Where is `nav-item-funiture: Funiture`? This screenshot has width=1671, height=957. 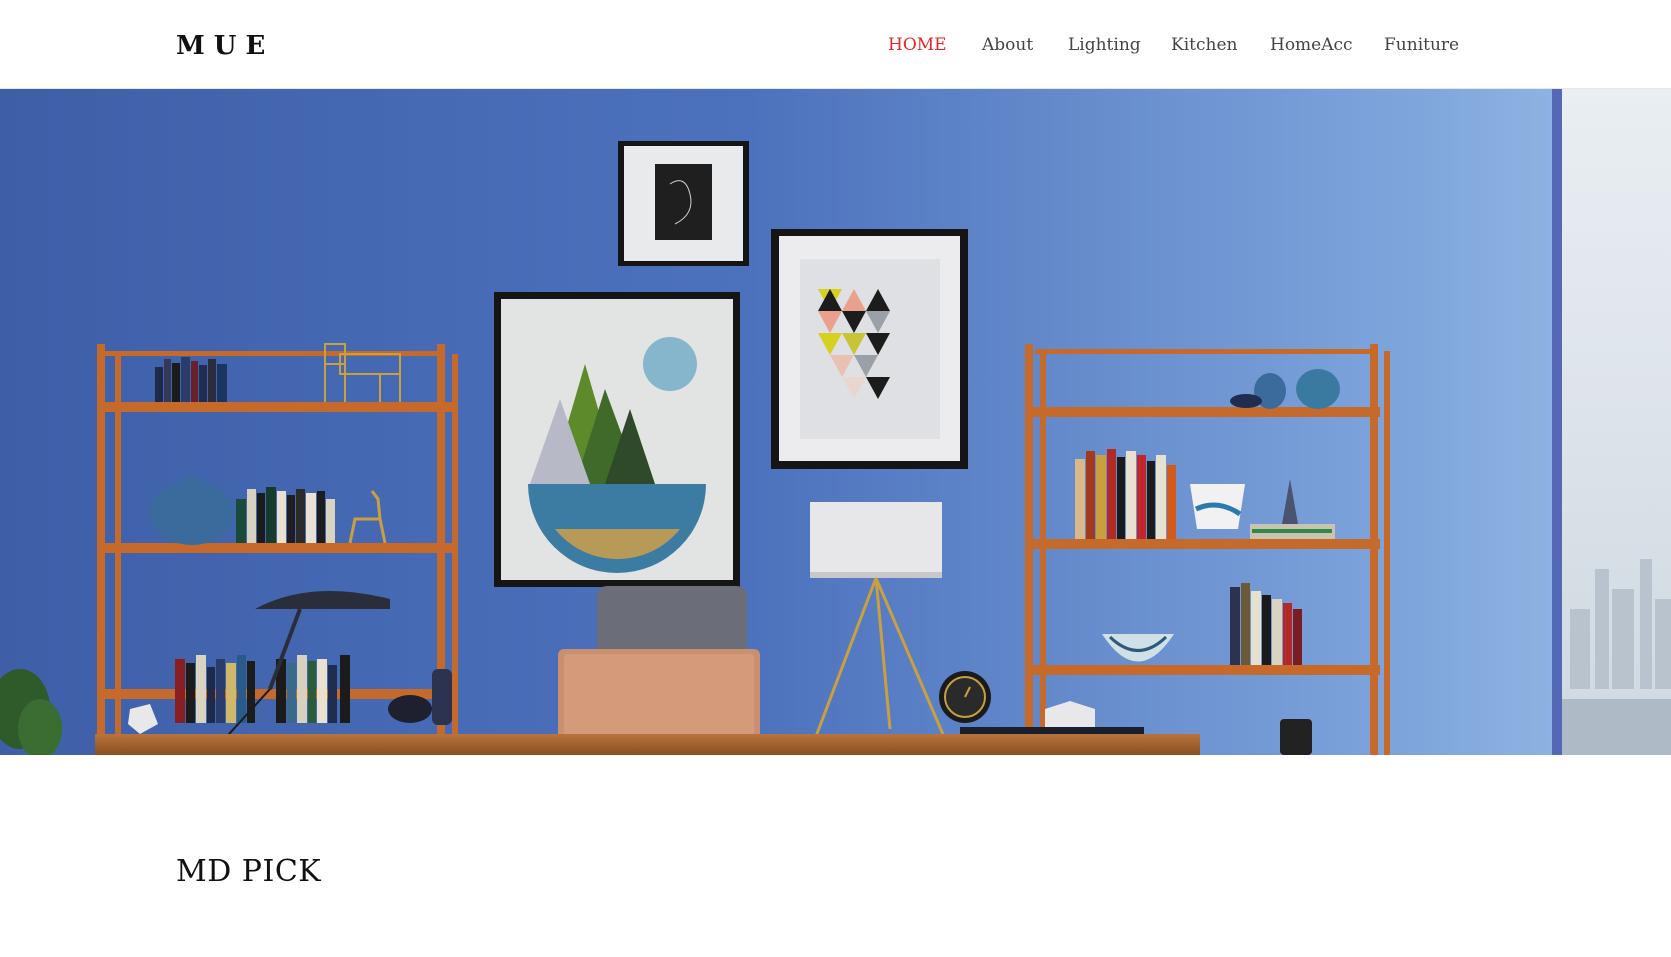 nav-item-funiture: Funiture is located at coordinates (1421, 45).